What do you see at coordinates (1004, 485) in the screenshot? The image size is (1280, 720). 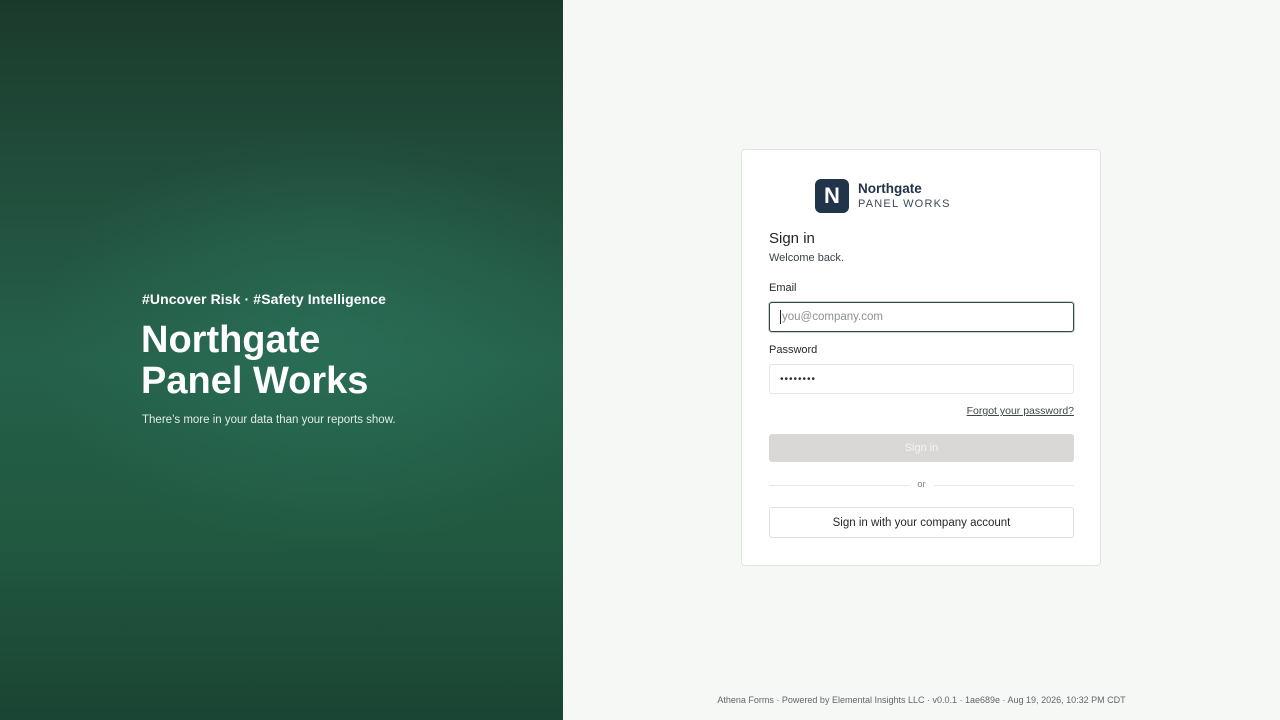 I see `divider-line-right` at bounding box center [1004, 485].